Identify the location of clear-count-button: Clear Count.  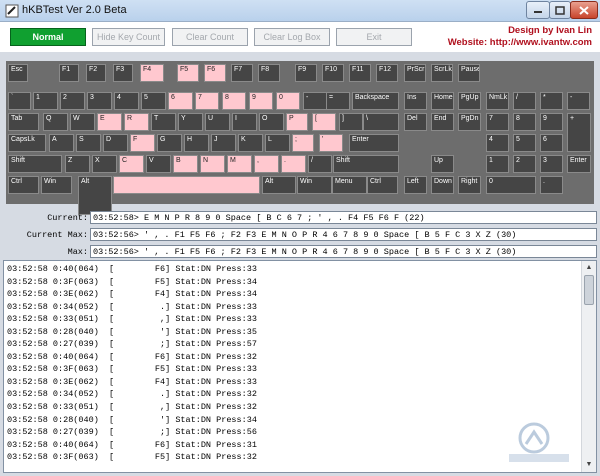
(210, 37).